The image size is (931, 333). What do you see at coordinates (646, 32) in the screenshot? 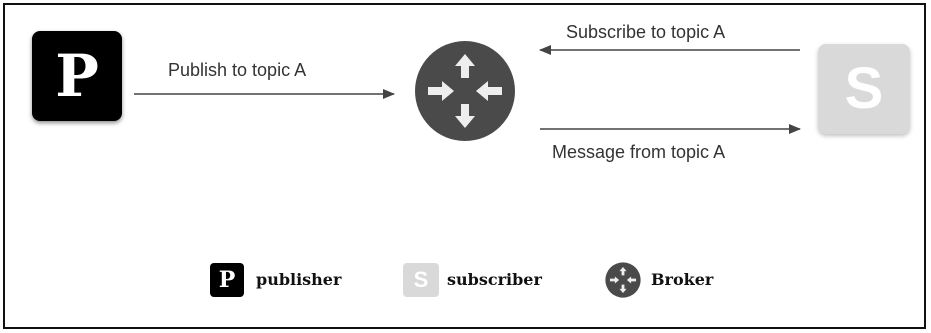
I see `subscribe-label: Subscribe to topic A` at bounding box center [646, 32].